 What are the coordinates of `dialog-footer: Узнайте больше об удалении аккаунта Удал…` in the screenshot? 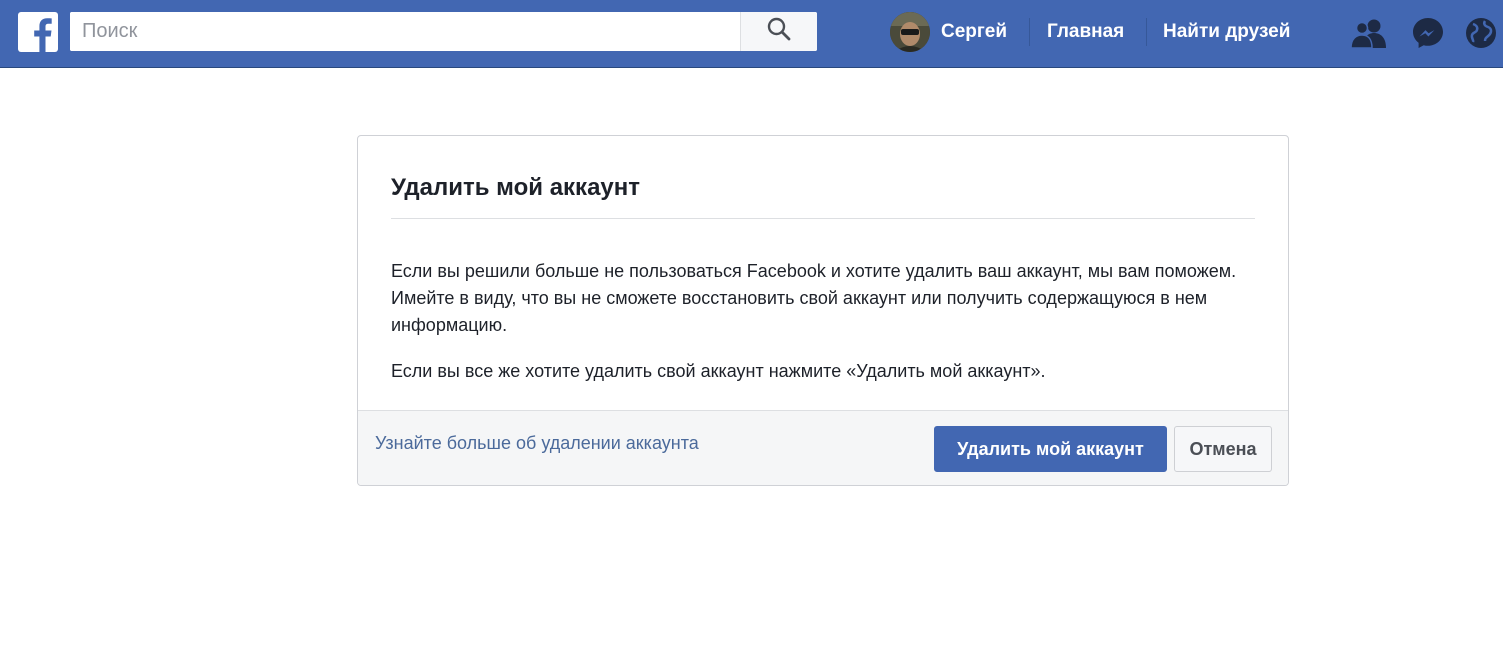 It's located at (823, 447).